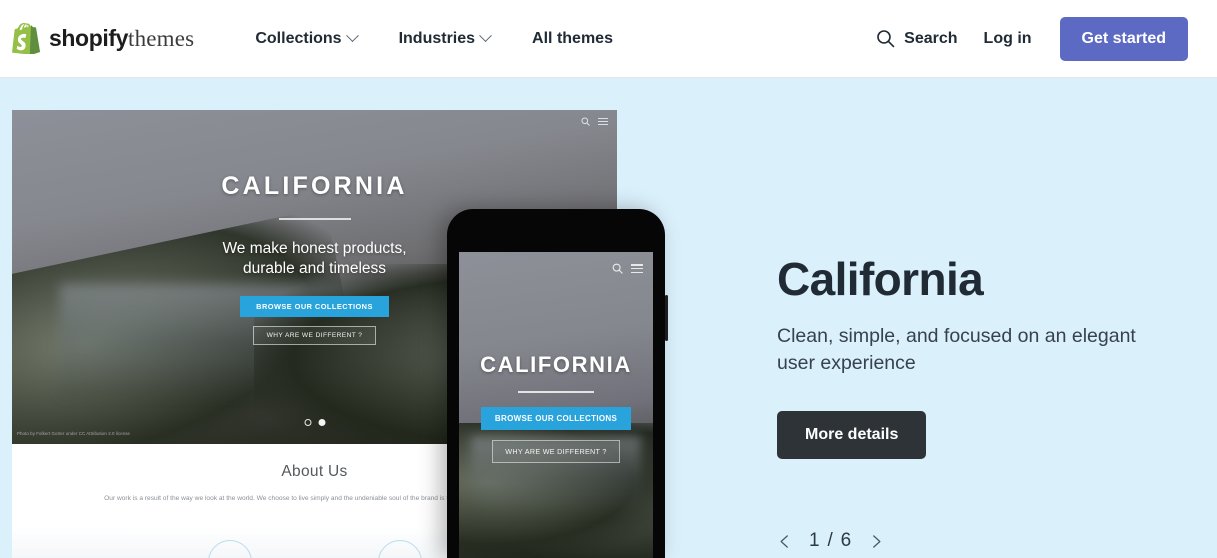  Describe the element at coordinates (556, 418) in the screenshot. I see `mobile-primary-button: BROWSE OUR COLLECTIONS` at that location.